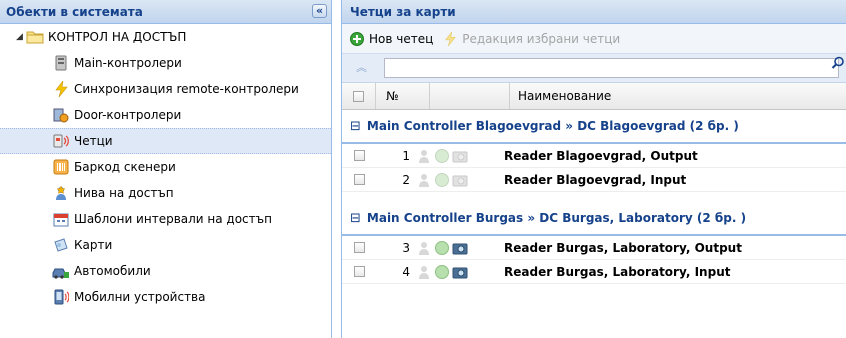 Image resolution: width=846 pixels, height=338 pixels. What do you see at coordinates (165, 12) in the screenshot?
I see `objects-panel-header: Обекти в системата «` at bounding box center [165, 12].